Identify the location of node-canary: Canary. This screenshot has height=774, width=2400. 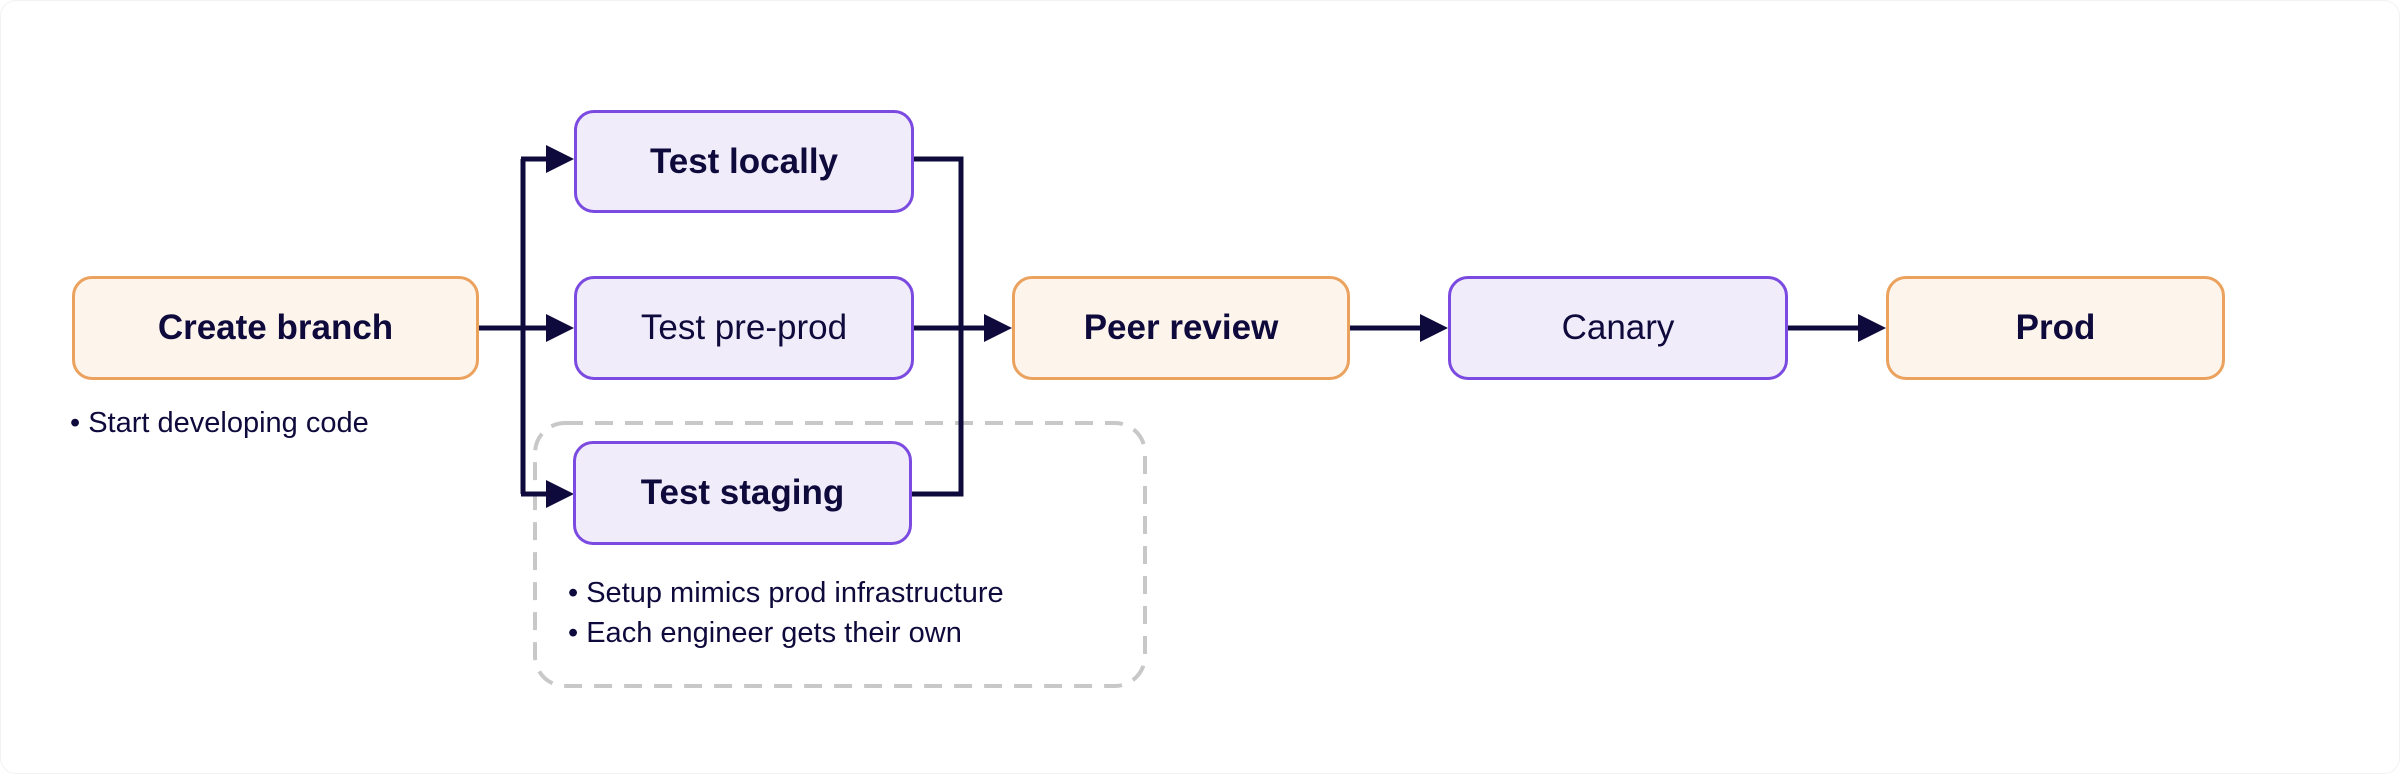
(1618, 328).